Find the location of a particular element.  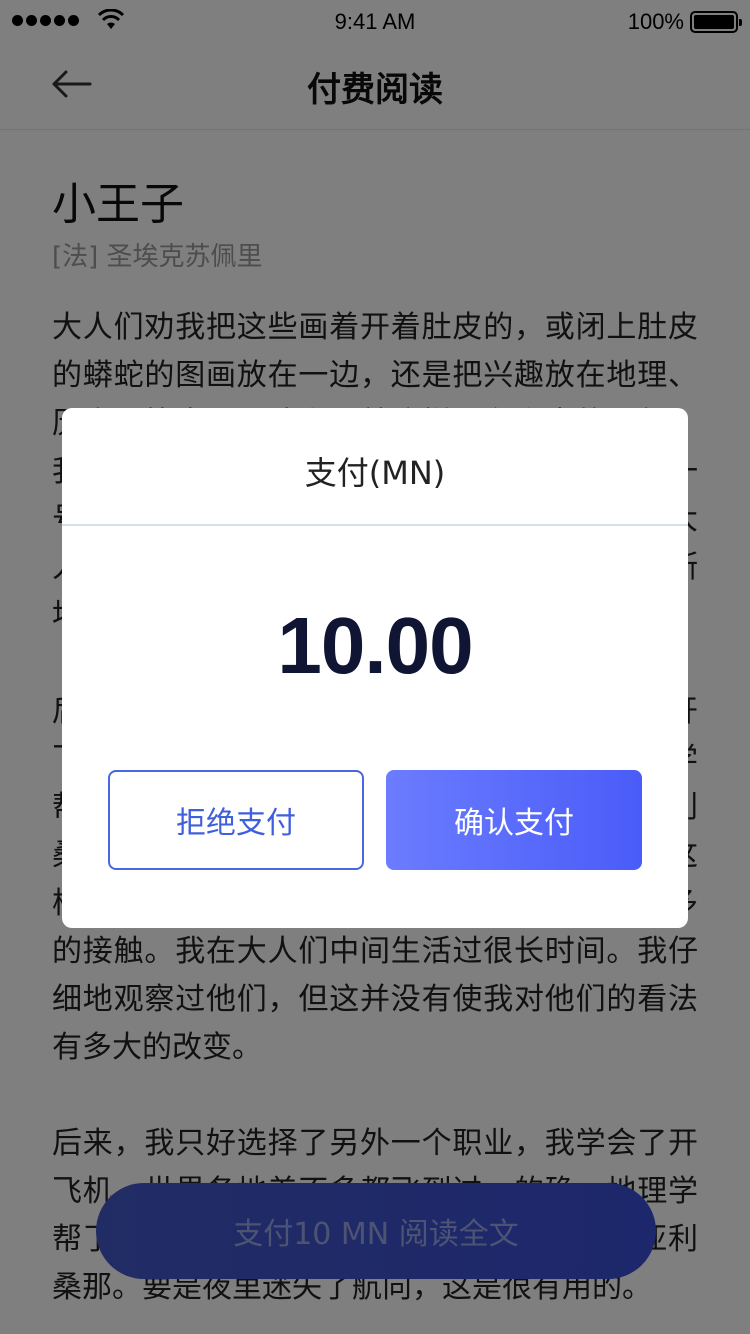

dialog-title: 支付(MN) is located at coordinates (375, 473).